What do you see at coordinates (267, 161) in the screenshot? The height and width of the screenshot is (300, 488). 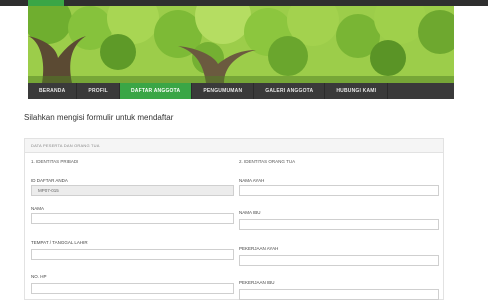 I see `section-title-parents: 2. IDENTITAS ORANG TUA` at bounding box center [267, 161].